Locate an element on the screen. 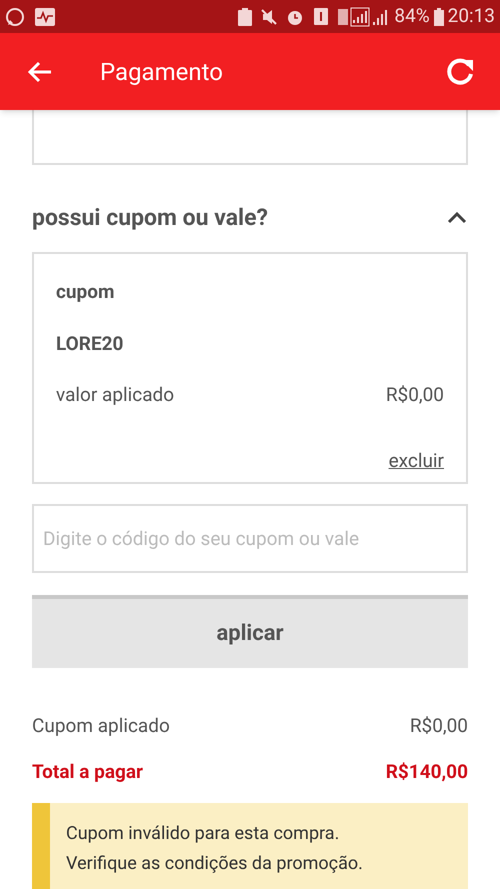 This screenshot has height=889, width=500. clock: 20:13 is located at coordinates (471, 16).